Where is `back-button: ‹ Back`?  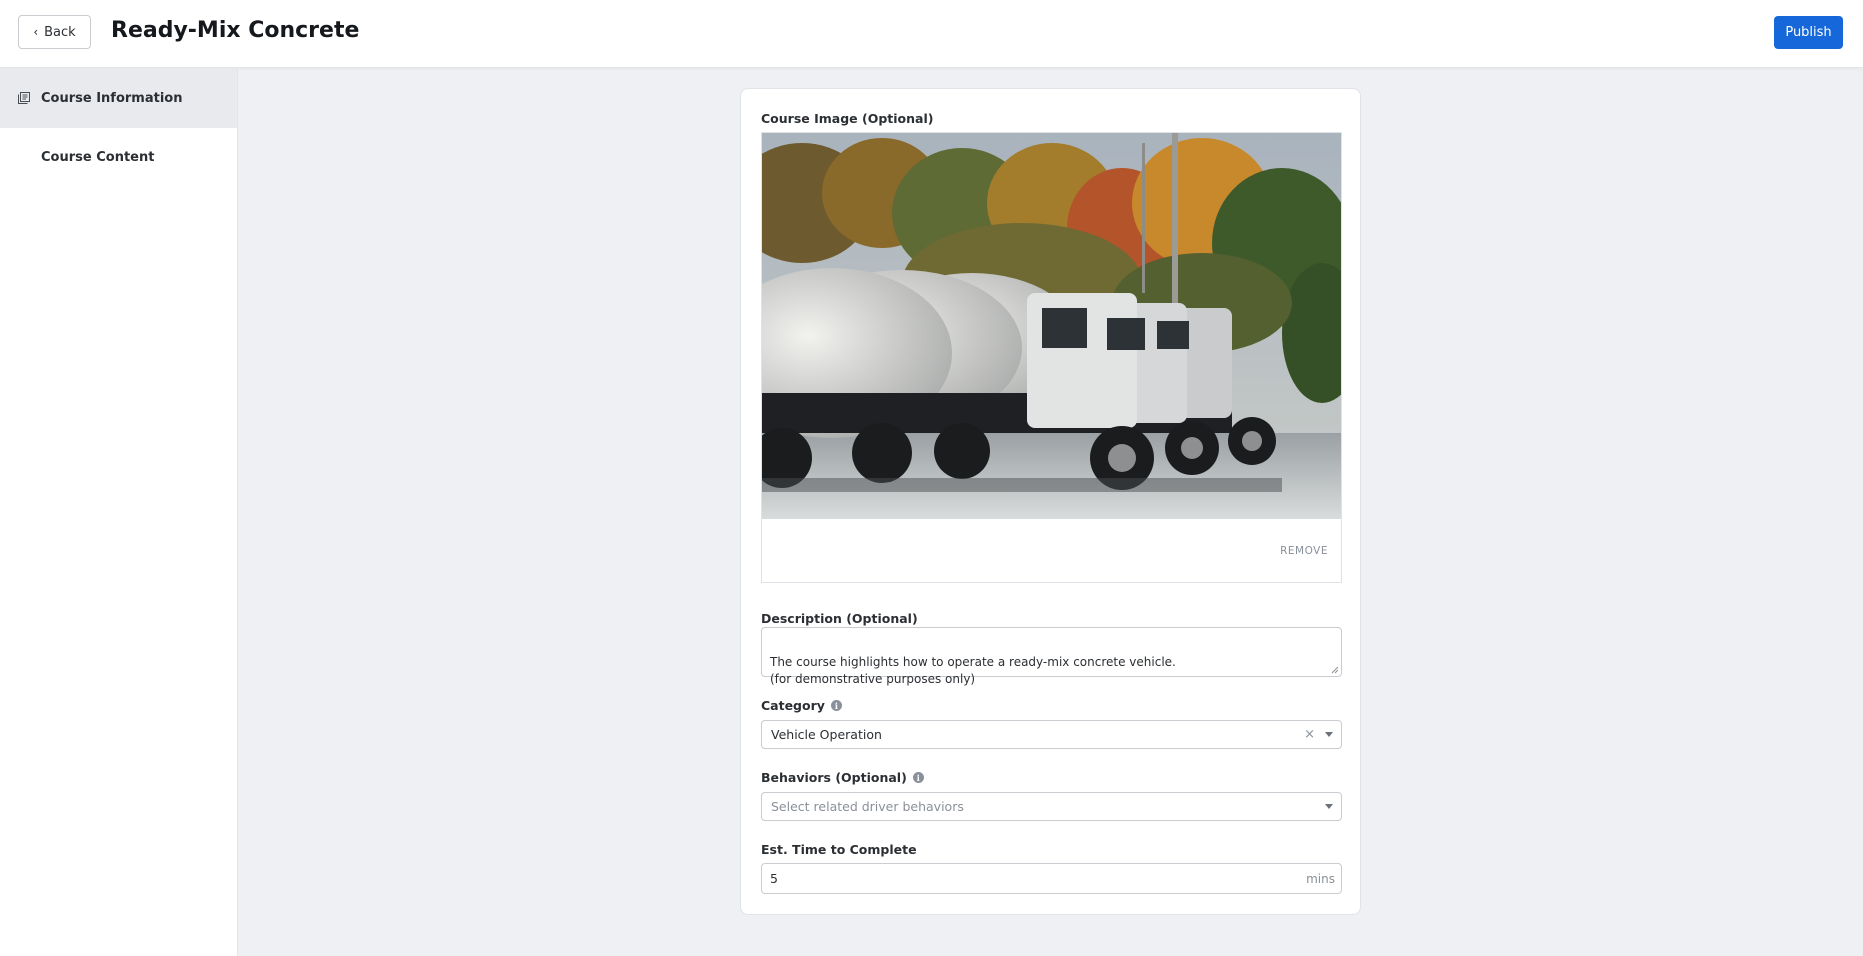 back-button: ‹ Back is located at coordinates (54, 32).